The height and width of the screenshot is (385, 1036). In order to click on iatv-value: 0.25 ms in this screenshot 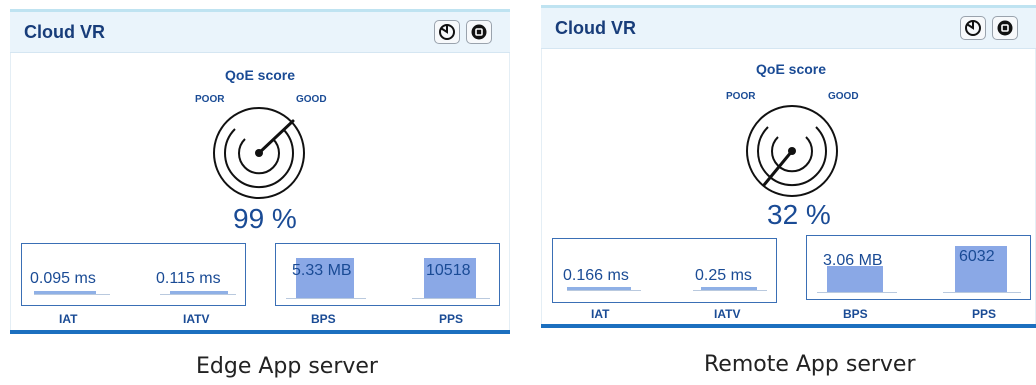, I will do `click(723, 275)`.